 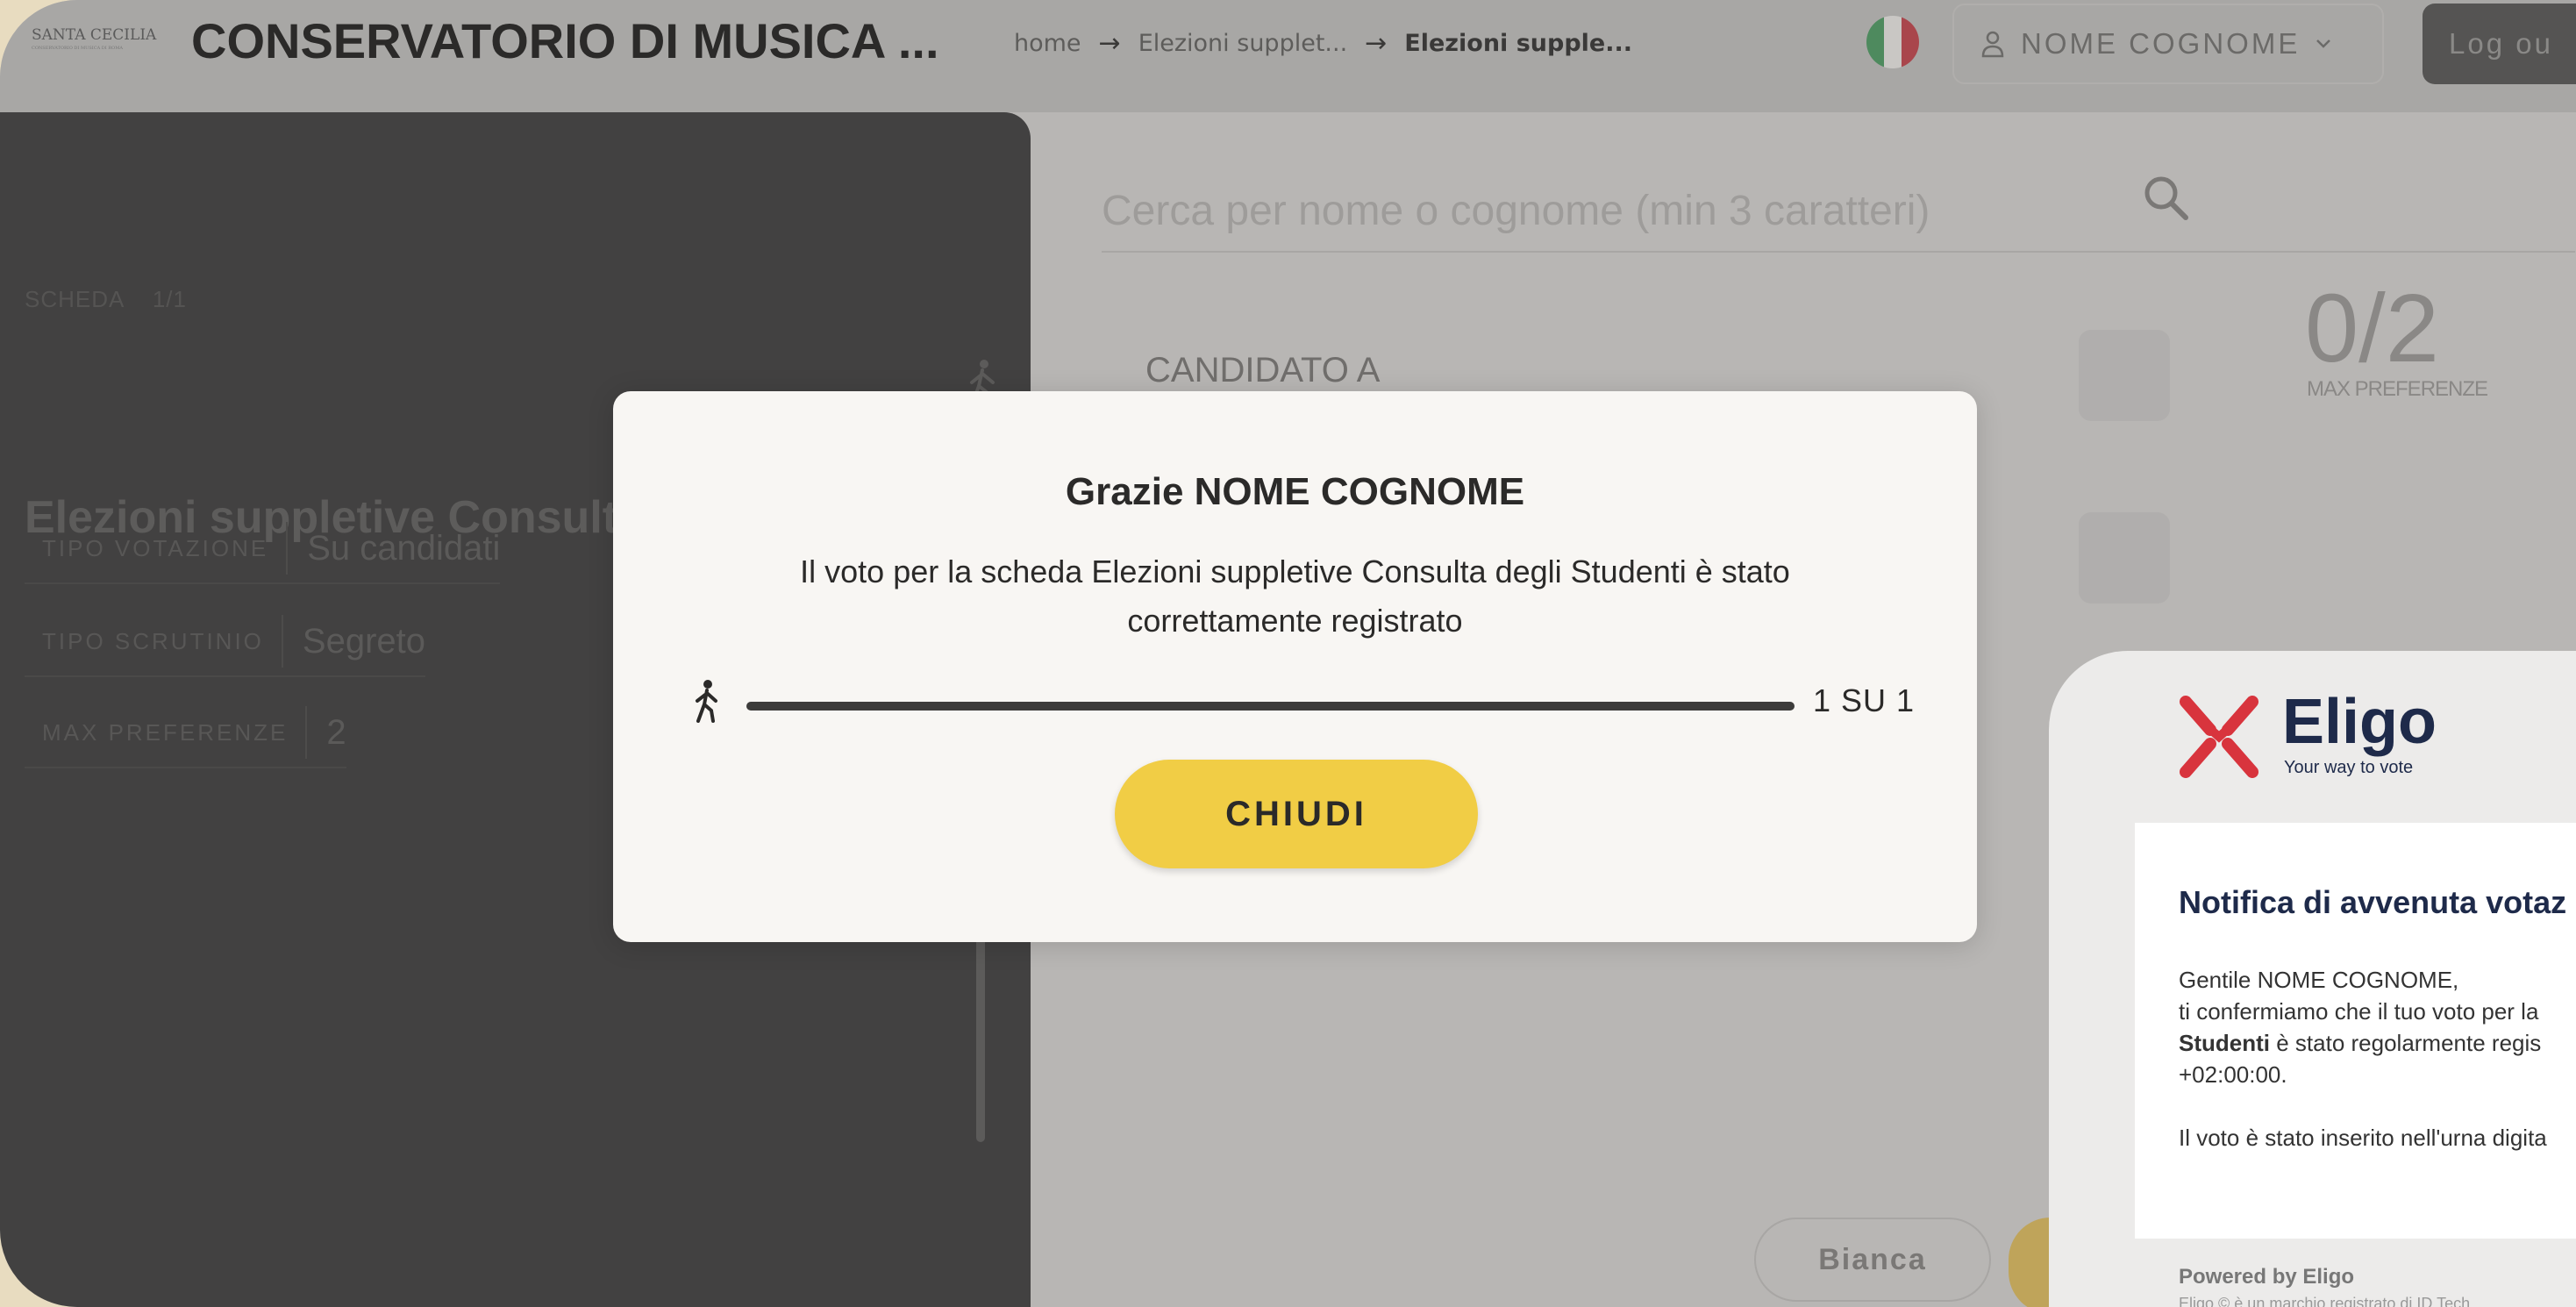 I want to click on email-line: Studenti è stato regolarmente regis, so click(x=2360, y=1043).